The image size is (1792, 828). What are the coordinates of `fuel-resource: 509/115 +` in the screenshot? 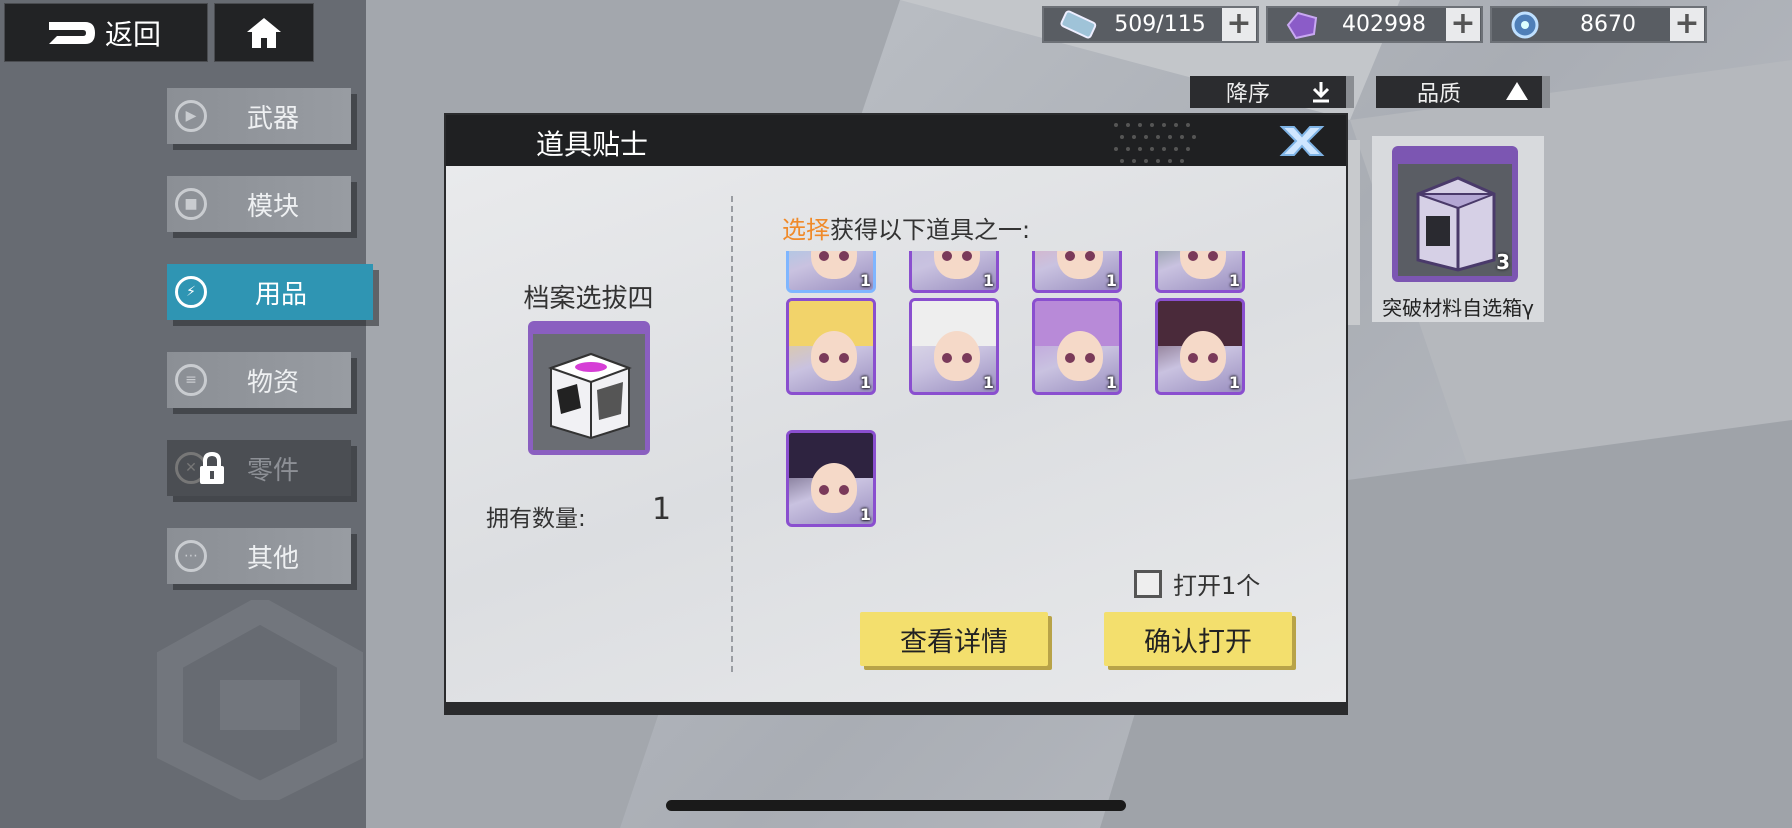 It's located at (1150, 24).